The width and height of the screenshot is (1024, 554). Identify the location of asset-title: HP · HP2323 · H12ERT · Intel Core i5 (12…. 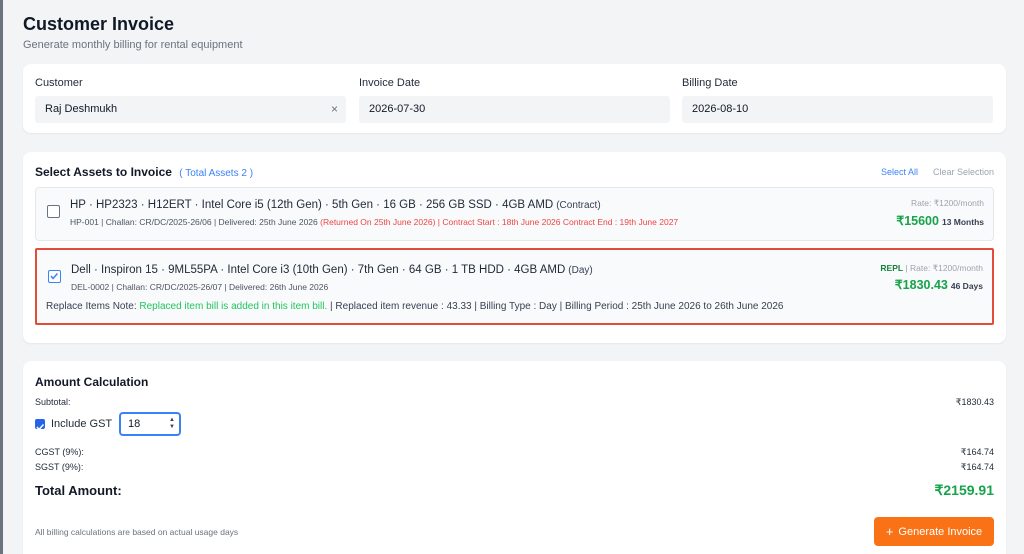
(335, 205).